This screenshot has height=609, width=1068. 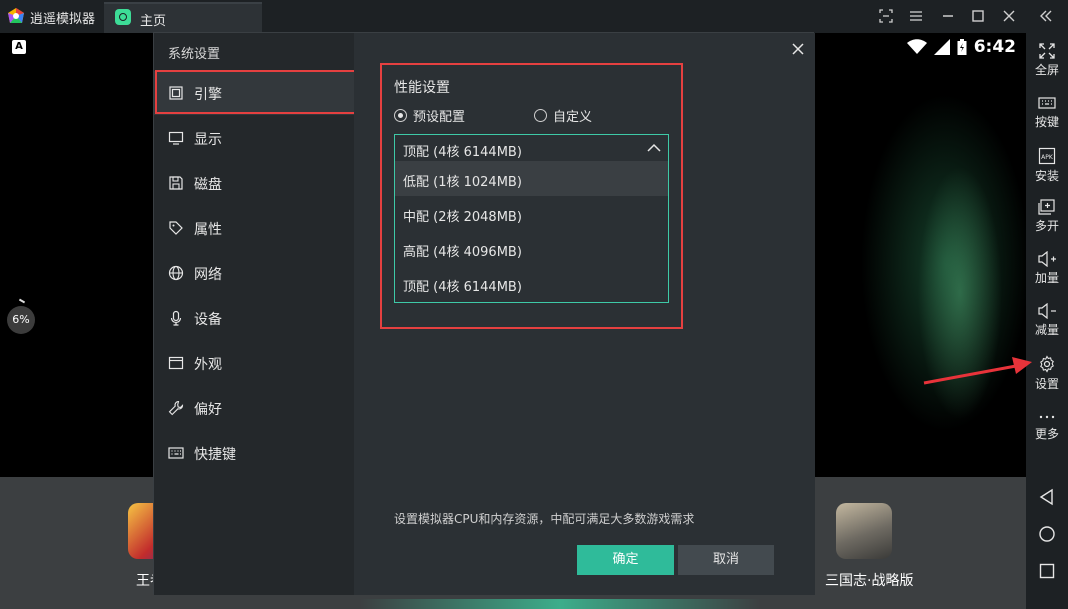 What do you see at coordinates (1046, 226) in the screenshot?
I see `multi-instance-label: 多开` at bounding box center [1046, 226].